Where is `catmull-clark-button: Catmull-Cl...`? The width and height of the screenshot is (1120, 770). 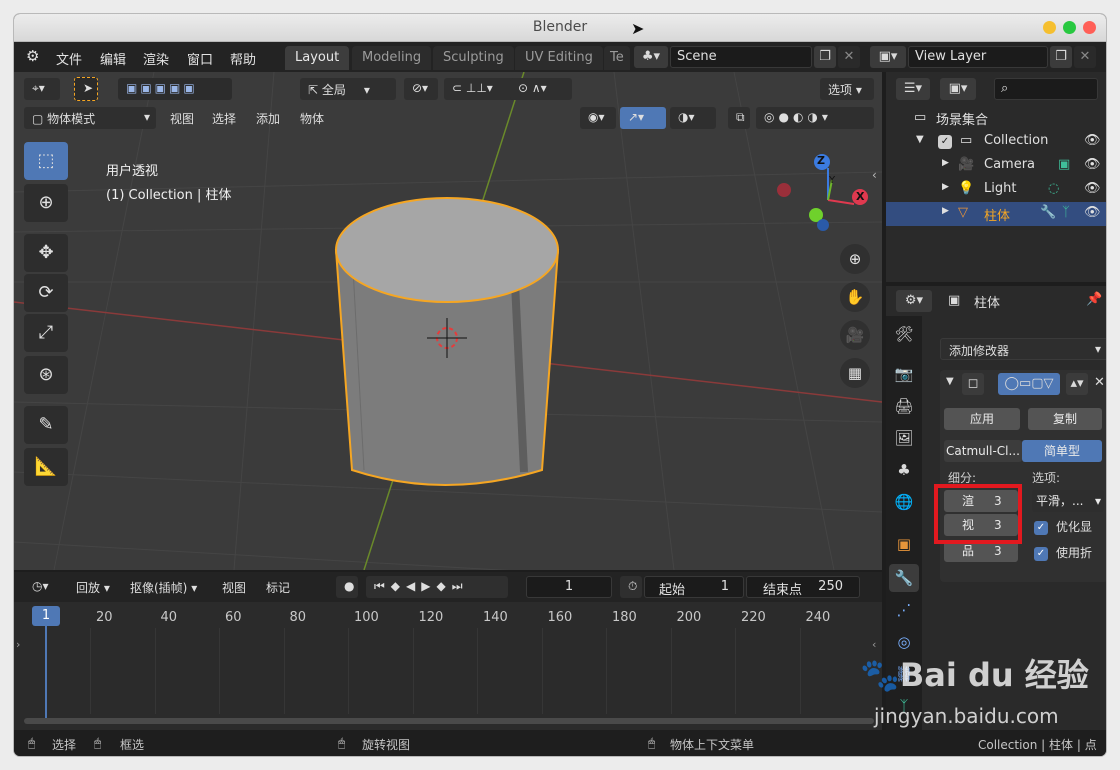 catmull-clark-button: Catmull-Cl... is located at coordinates (983, 451).